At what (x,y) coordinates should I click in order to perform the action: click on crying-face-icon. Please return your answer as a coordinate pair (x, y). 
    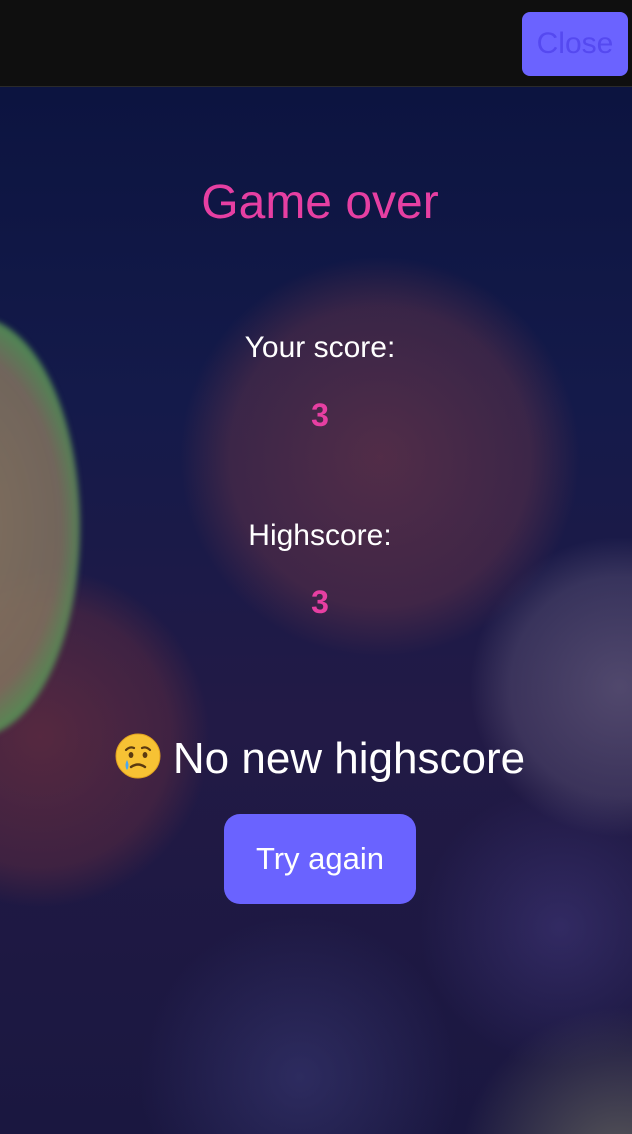
    Looking at the image, I should click on (138, 756).